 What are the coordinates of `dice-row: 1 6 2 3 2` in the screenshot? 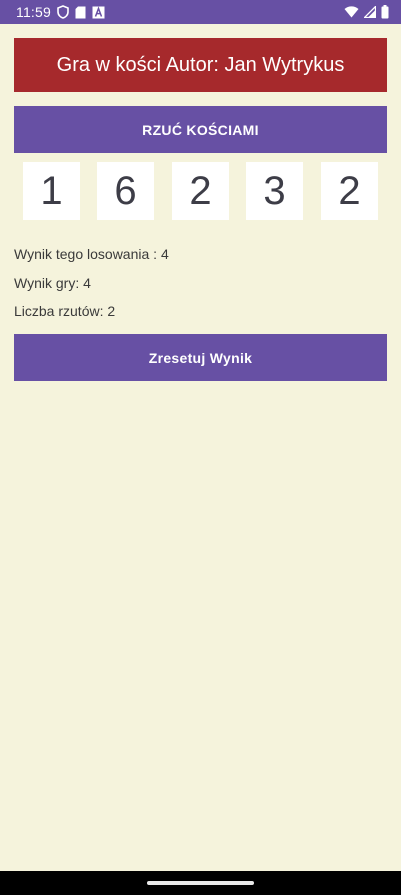 It's located at (200, 191).